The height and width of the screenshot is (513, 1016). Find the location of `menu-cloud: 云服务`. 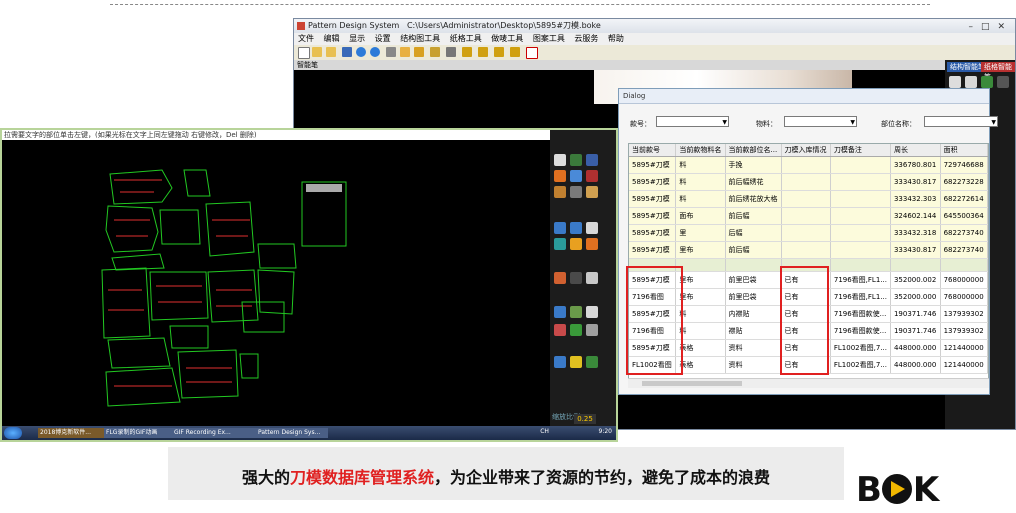

menu-cloud: 云服务 is located at coordinates (586, 38).